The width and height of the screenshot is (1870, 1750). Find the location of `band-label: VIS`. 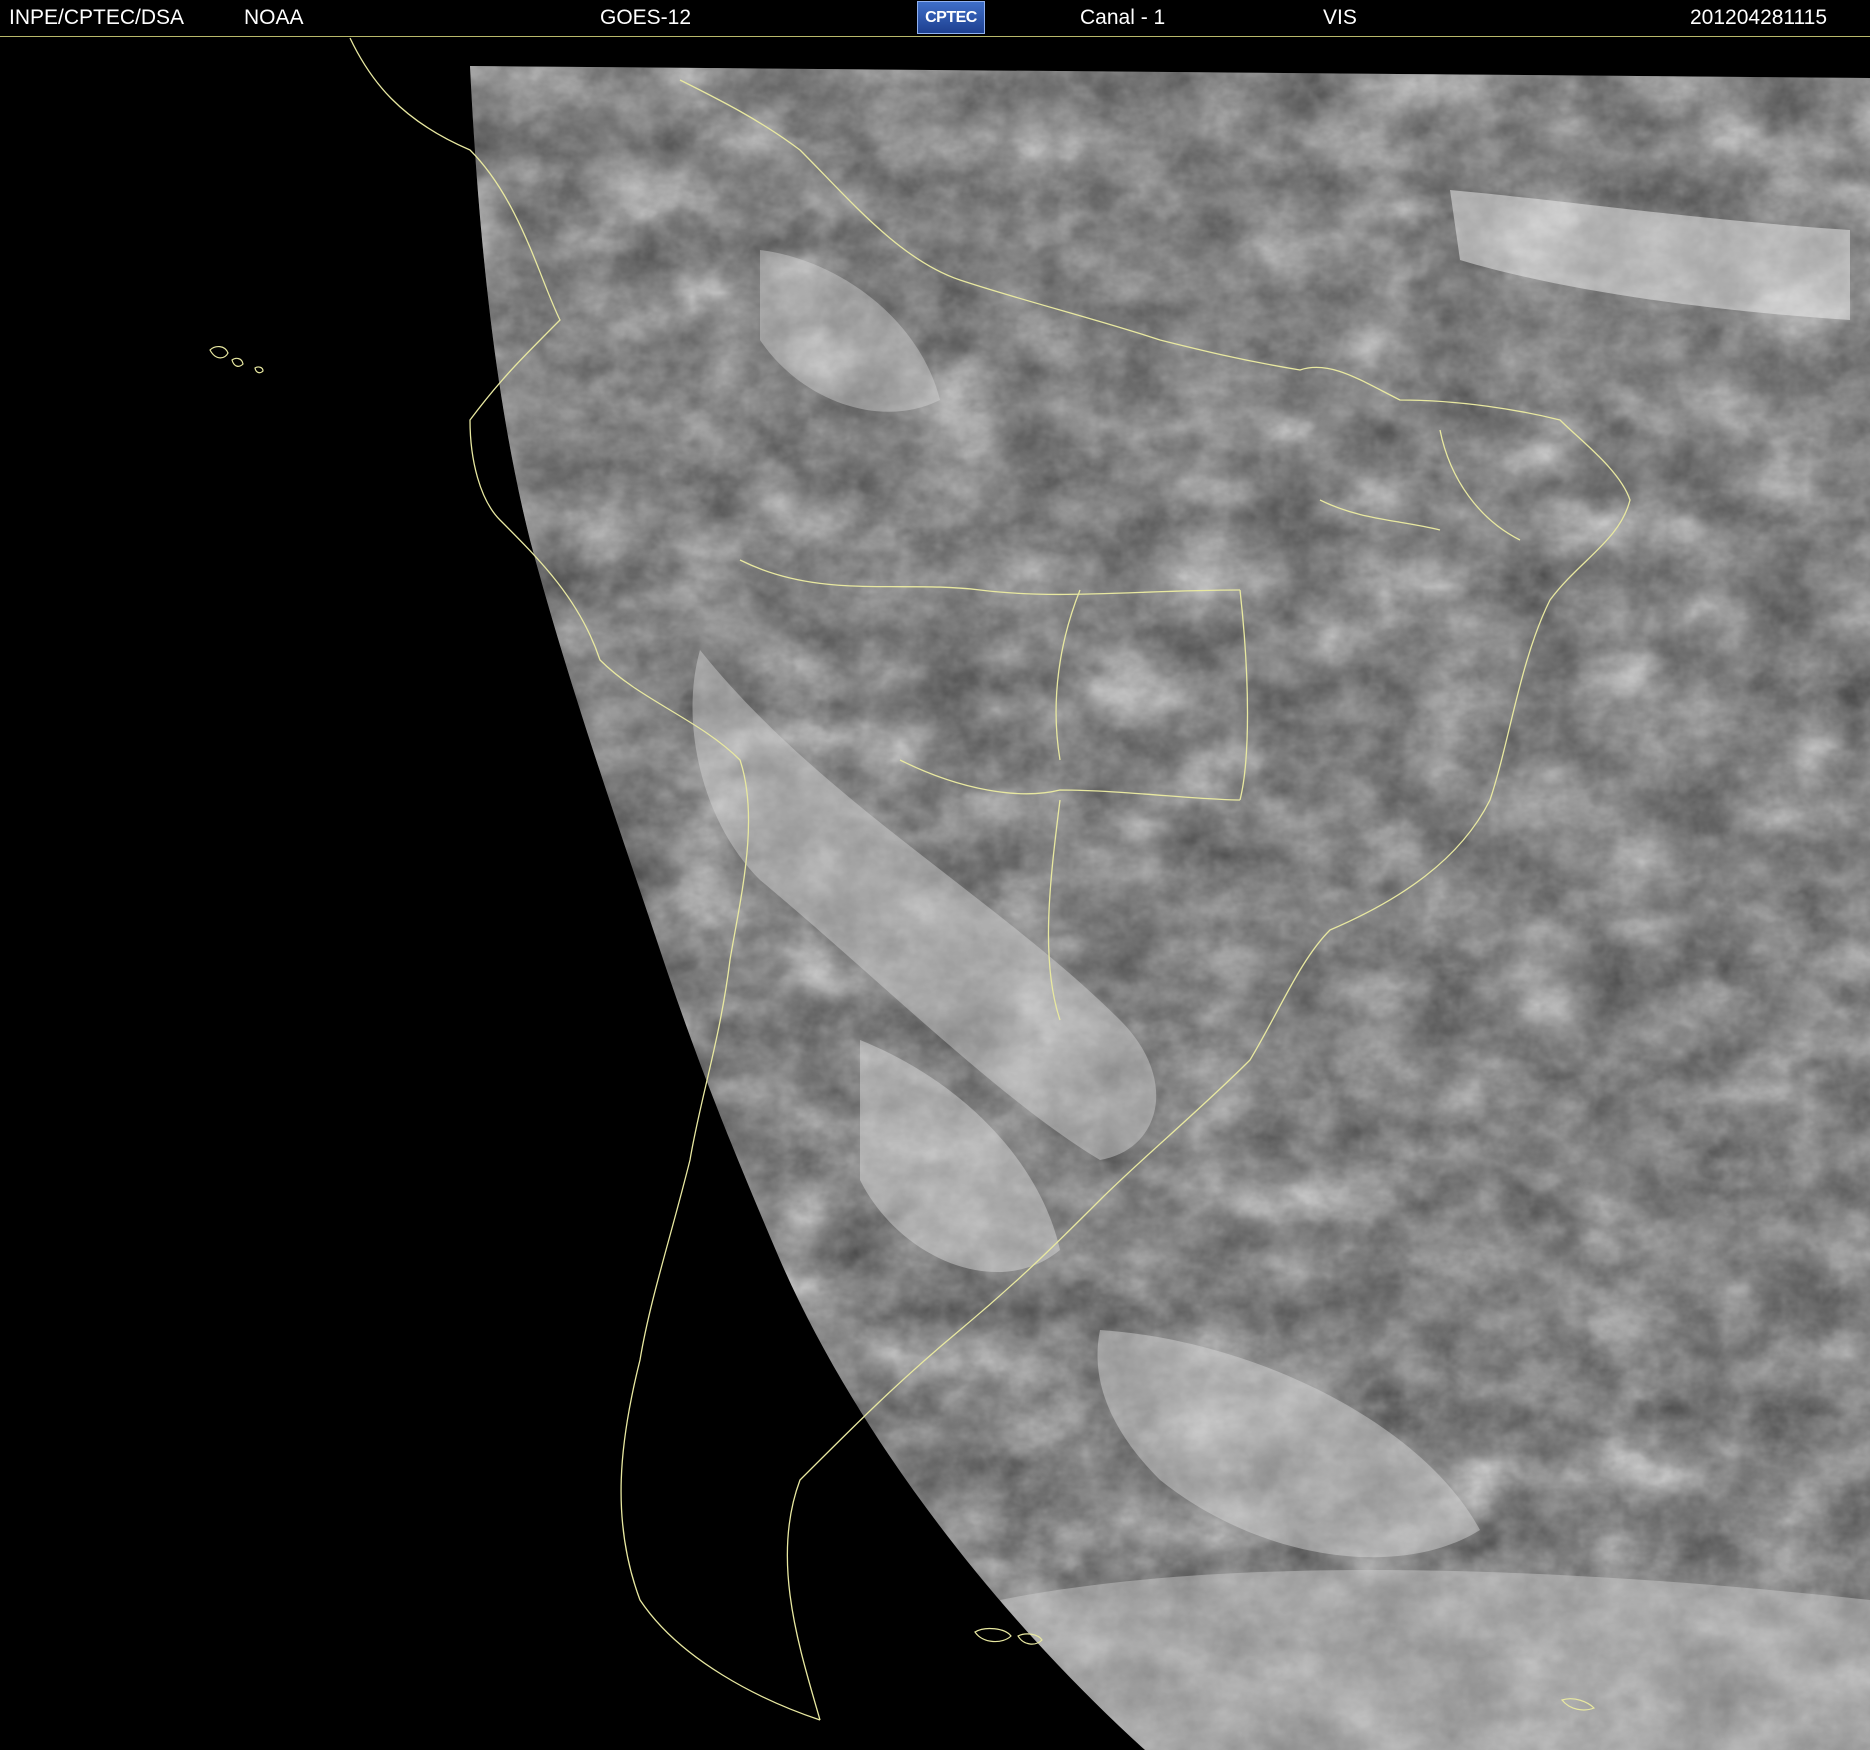

band-label: VIS is located at coordinates (1340, 17).